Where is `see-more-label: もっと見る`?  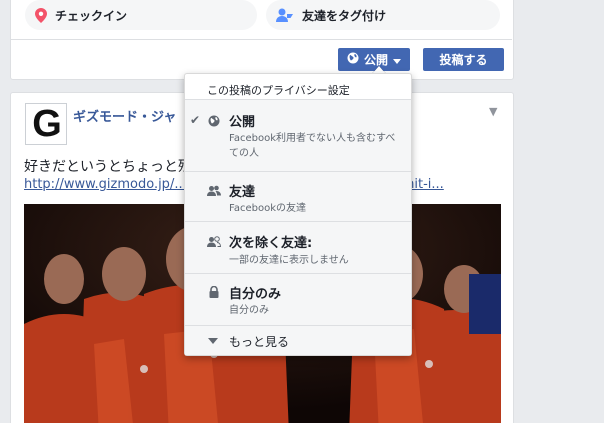 see-more-label: もっと見る is located at coordinates (259, 342).